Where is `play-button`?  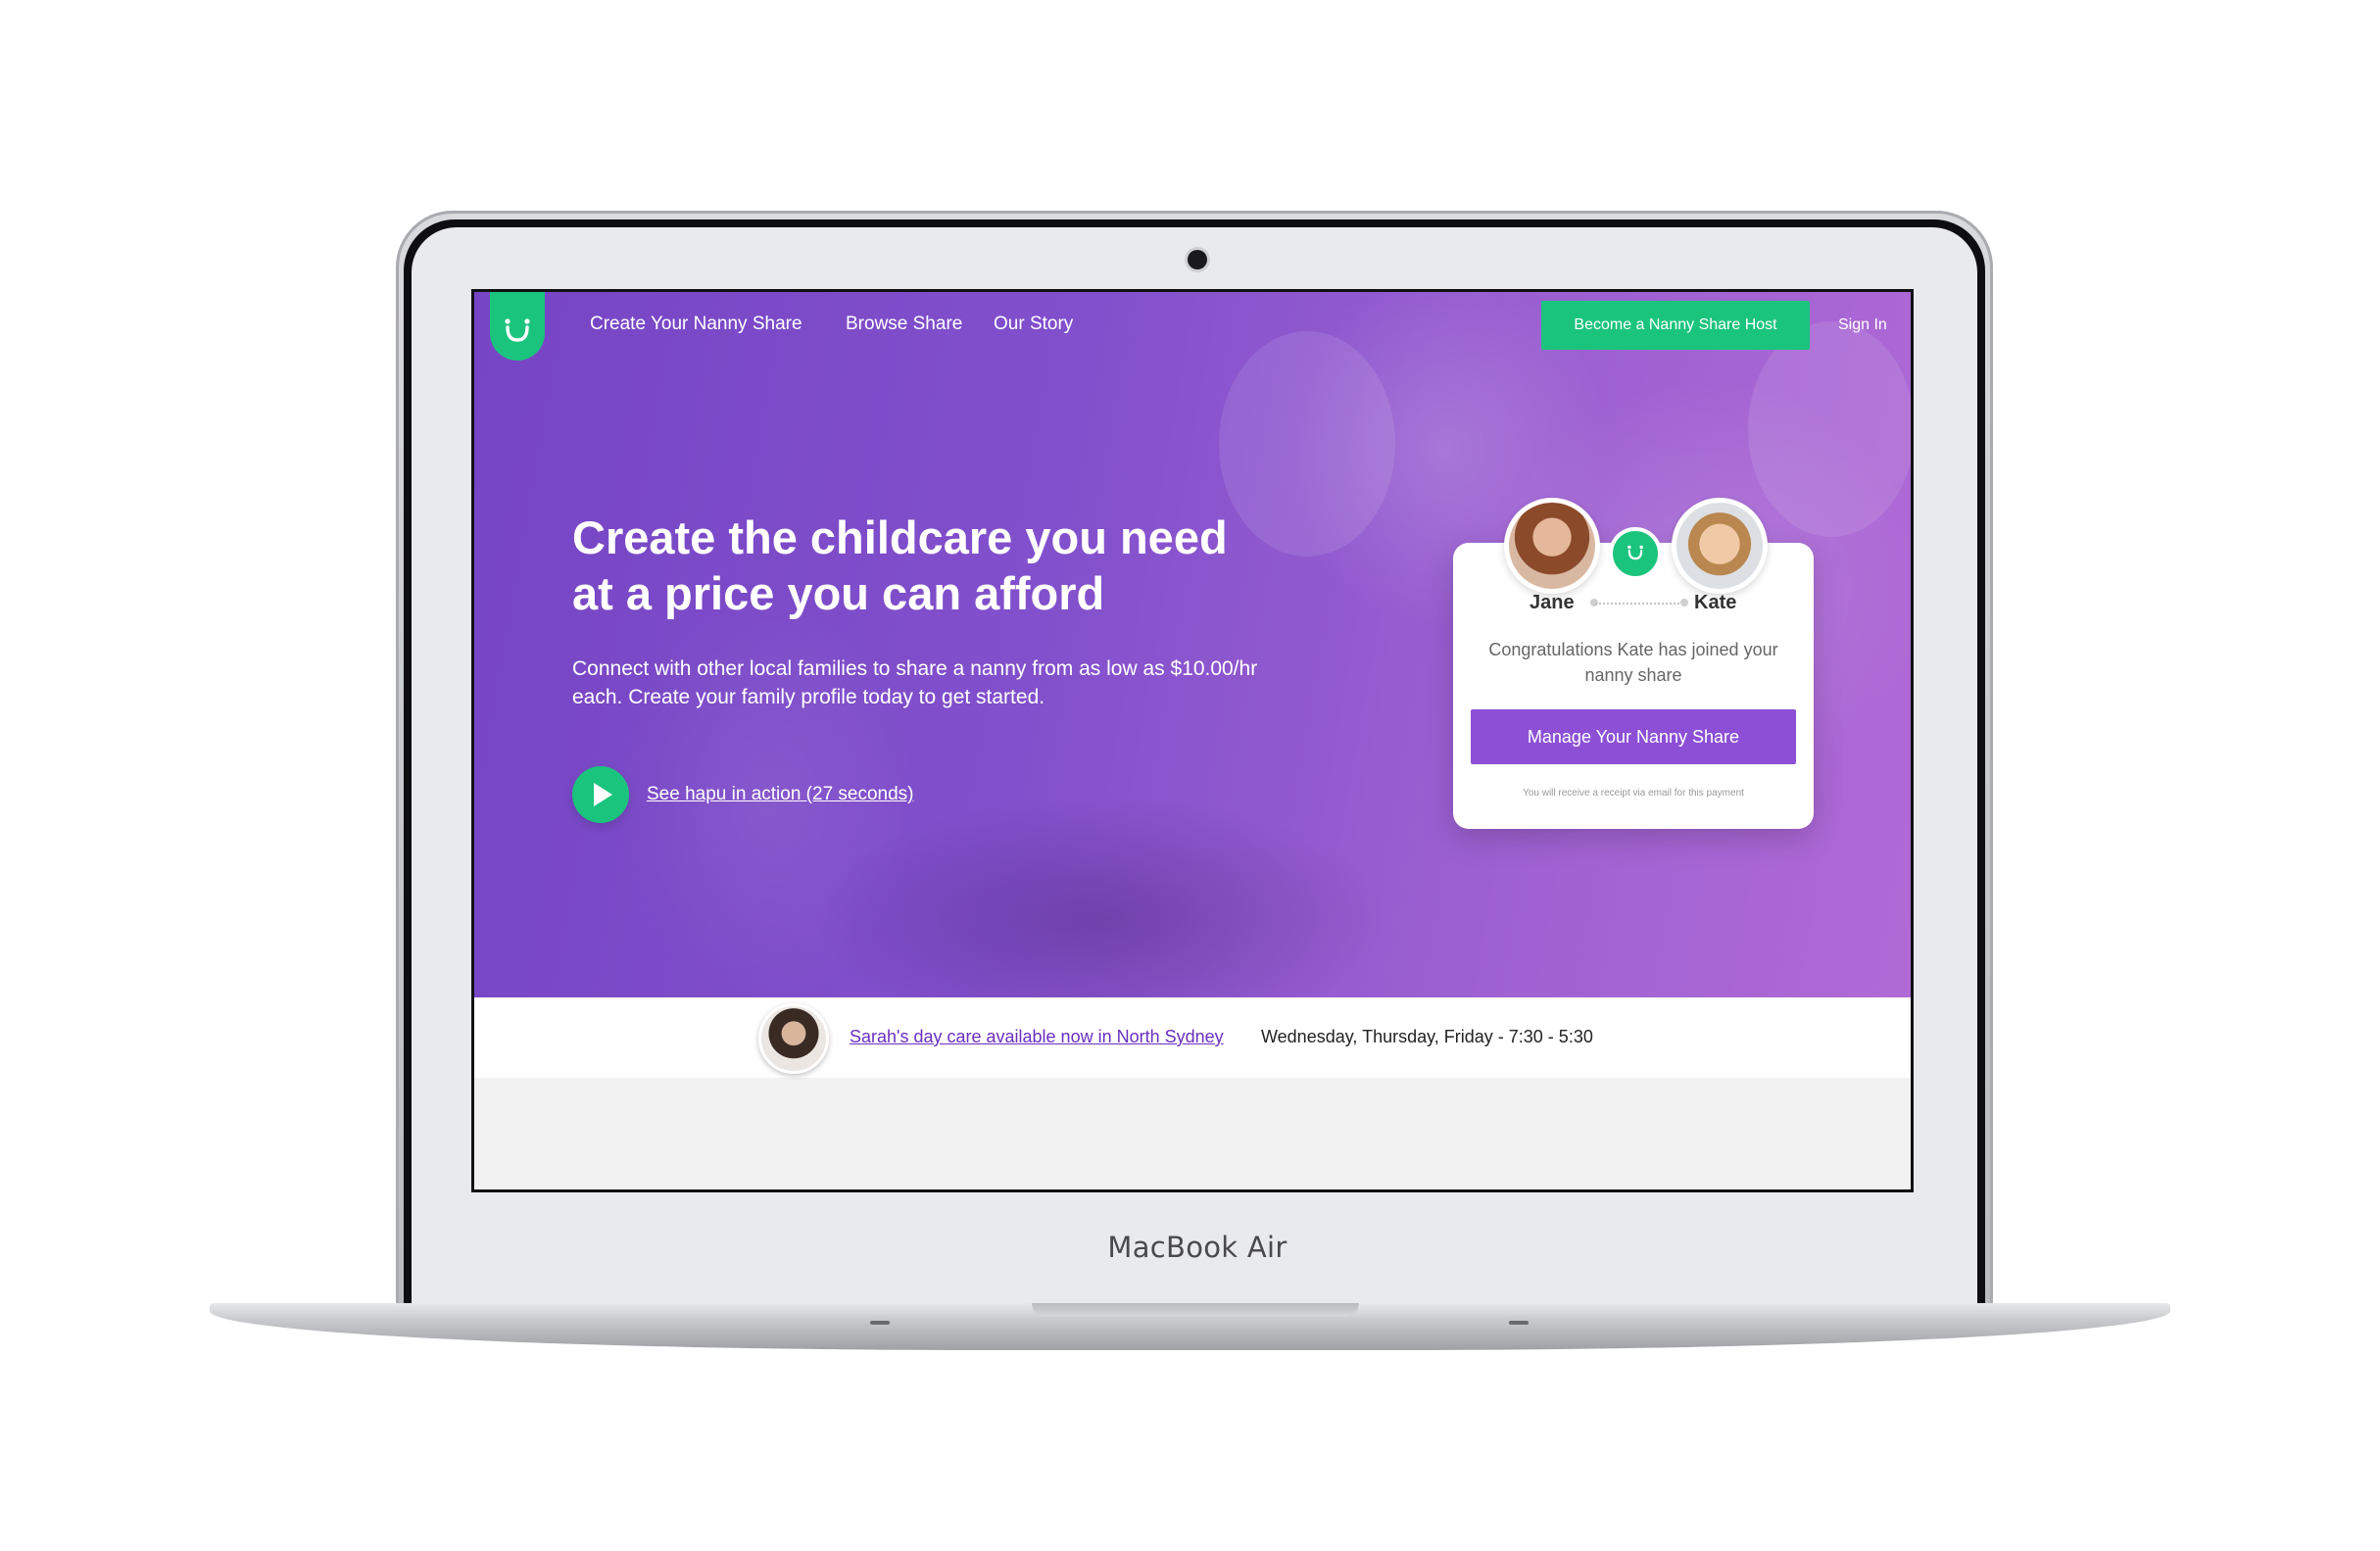 play-button is located at coordinates (600, 795).